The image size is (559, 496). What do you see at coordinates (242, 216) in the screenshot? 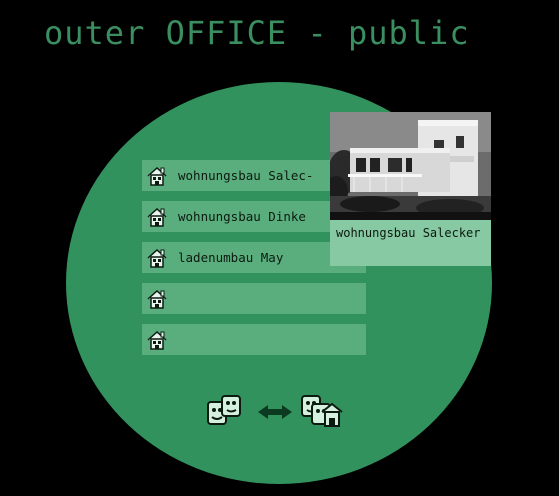
I see `project-item-label: wohnungsbau Dinke` at bounding box center [242, 216].